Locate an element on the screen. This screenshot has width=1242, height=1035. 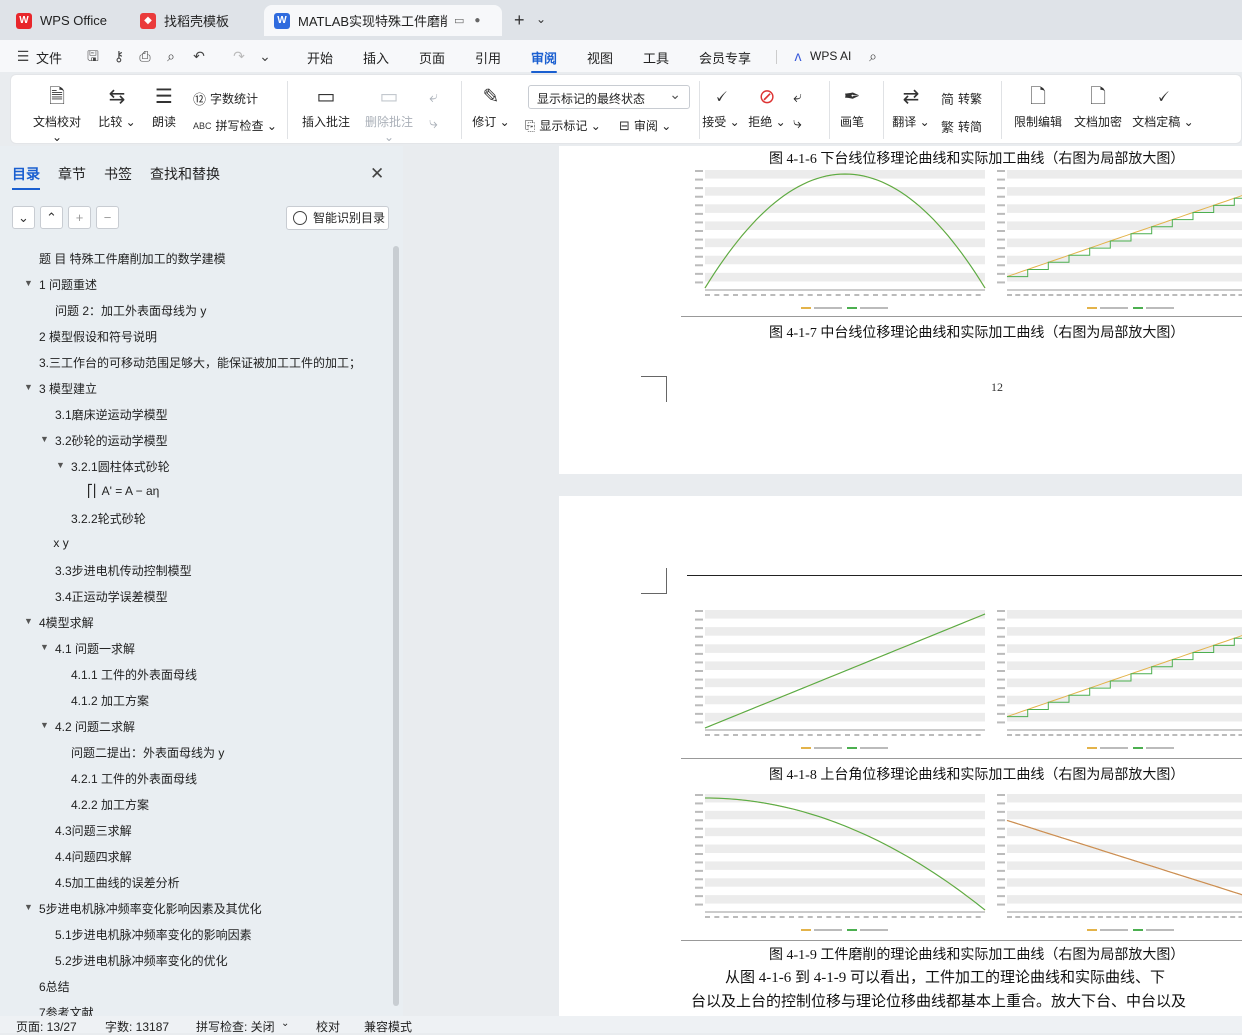
markup-state-select: 显示标记的最终状态 is located at coordinates (609, 97).